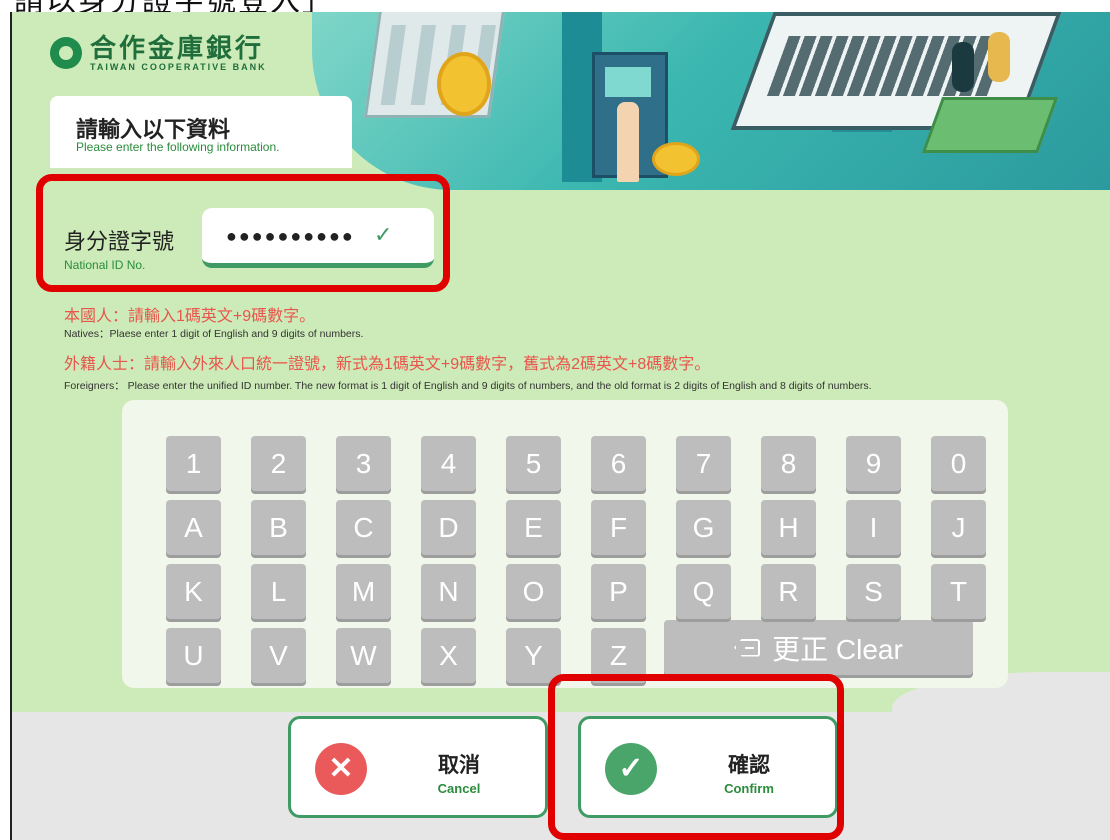  Describe the element at coordinates (363, 463) in the screenshot. I see `key-3: 3` at that location.